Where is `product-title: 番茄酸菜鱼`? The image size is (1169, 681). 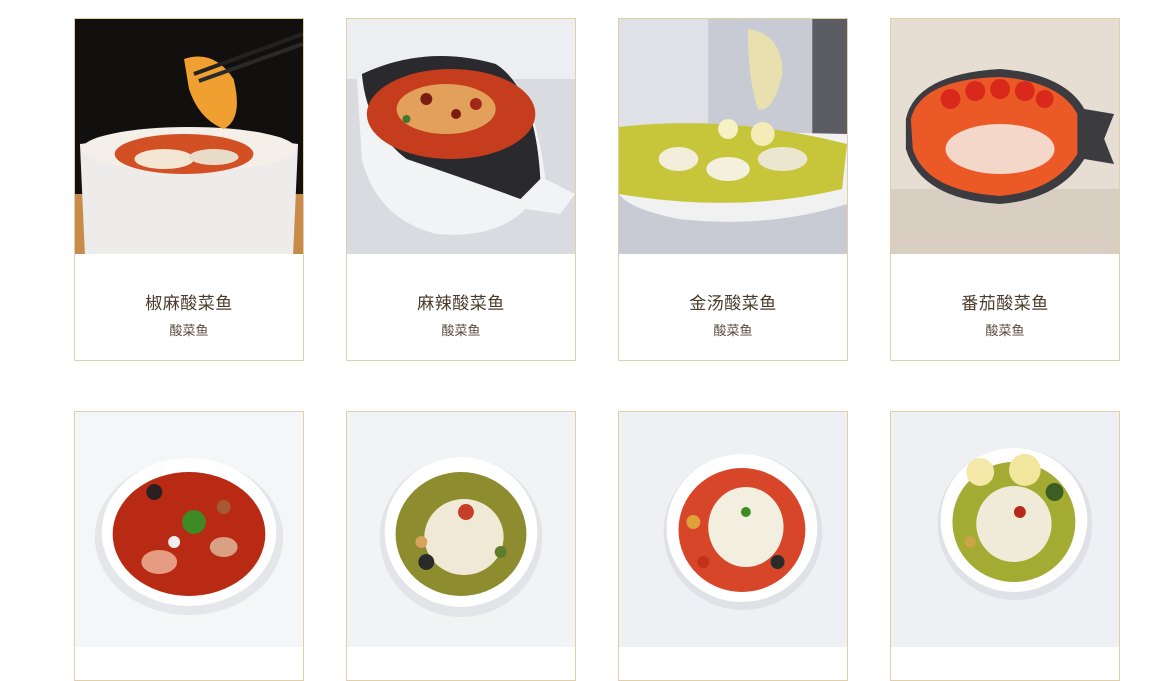
product-title: 番茄酸菜鱼 is located at coordinates (1005, 284).